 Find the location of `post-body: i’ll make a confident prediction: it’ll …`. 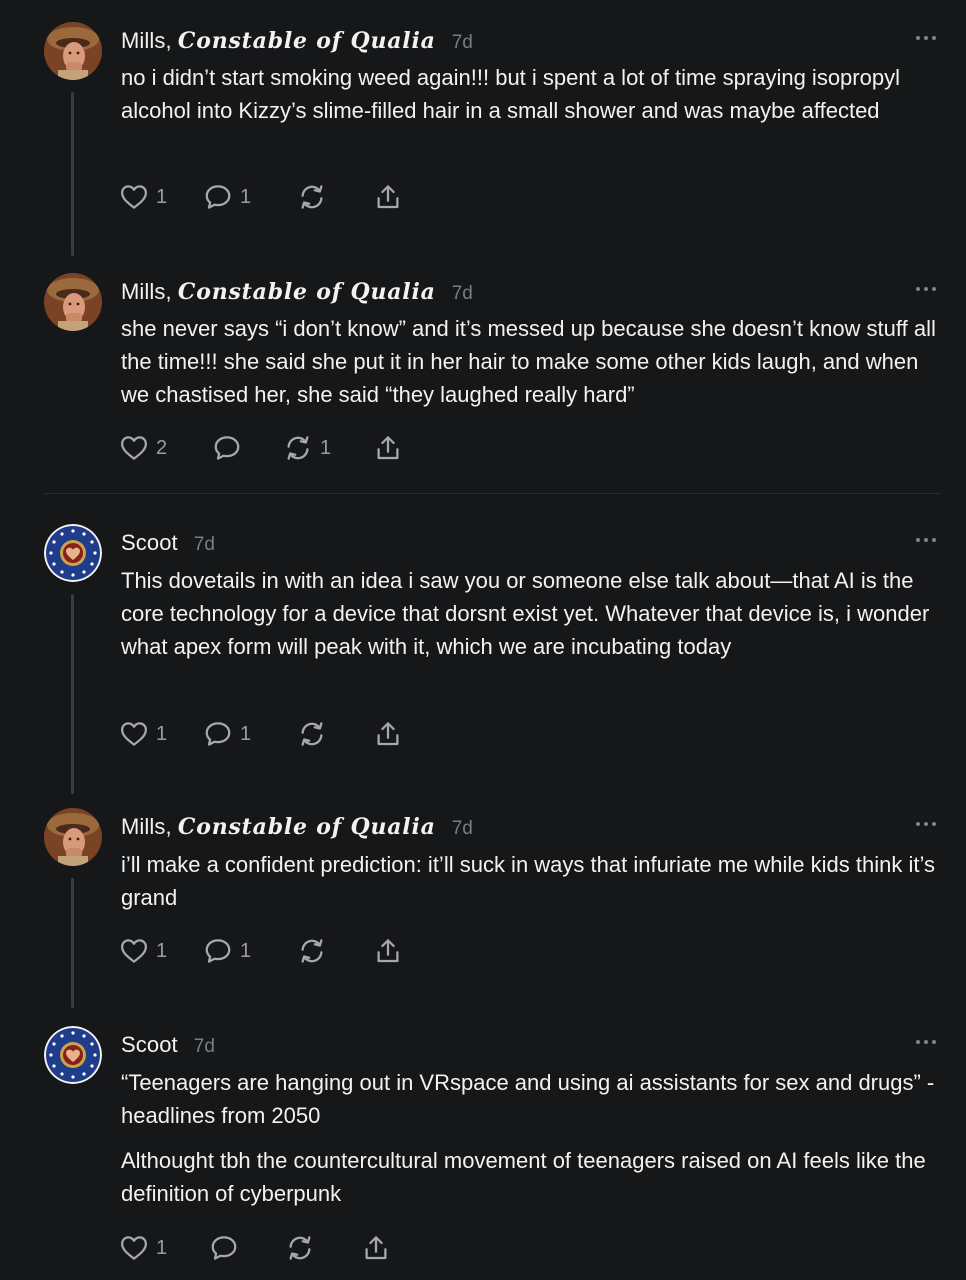

post-body: i’ll make a confident prediction: it’ll … is located at coordinates (532, 881).